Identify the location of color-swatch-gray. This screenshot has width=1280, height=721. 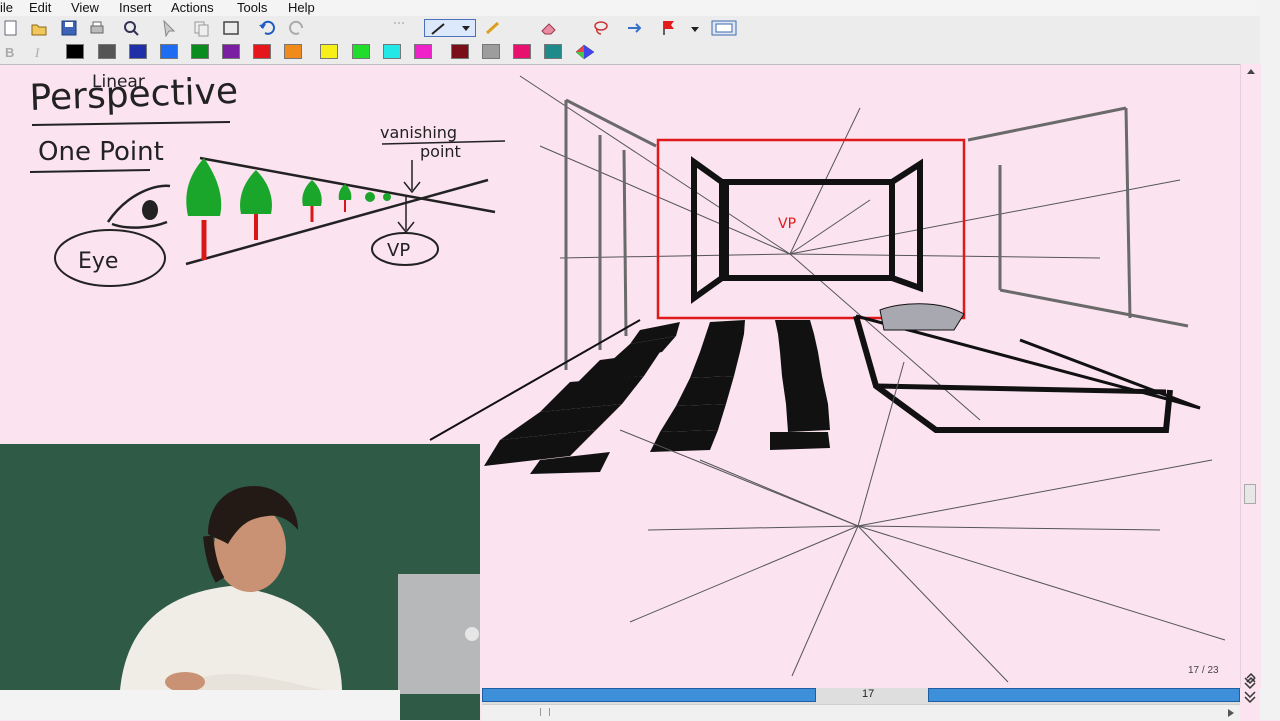
(107, 51).